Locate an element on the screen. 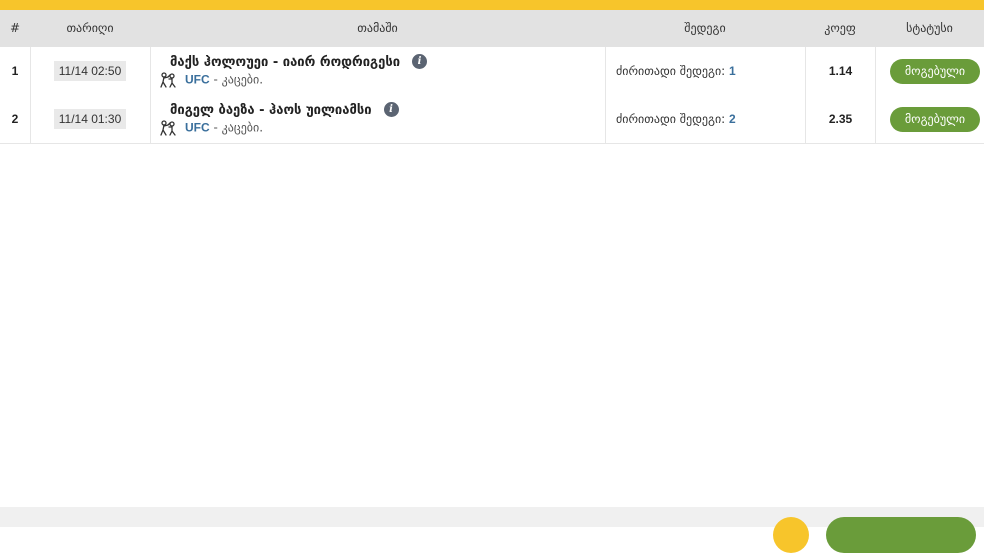  odd-value: 2.35 is located at coordinates (840, 119).